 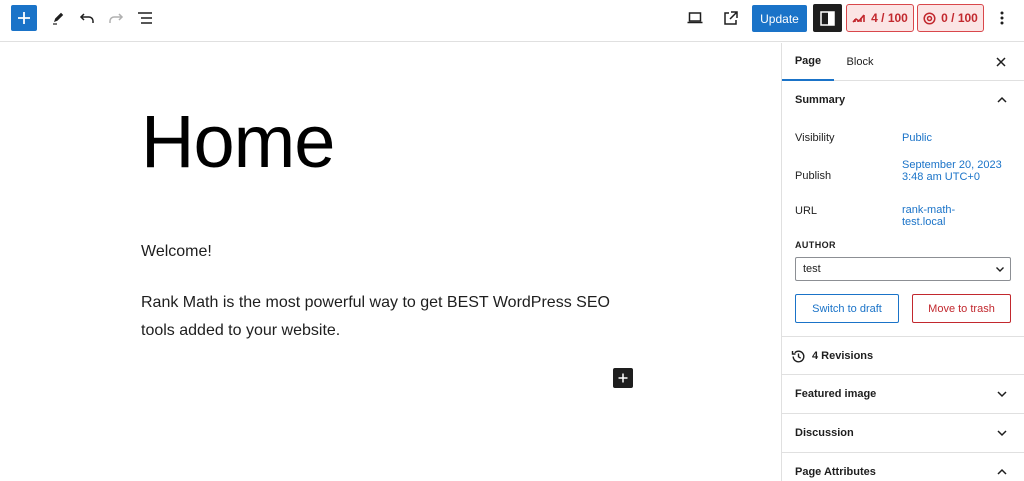 What do you see at coordinates (952, 138) in the screenshot?
I see `visibility-value: Public` at bounding box center [952, 138].